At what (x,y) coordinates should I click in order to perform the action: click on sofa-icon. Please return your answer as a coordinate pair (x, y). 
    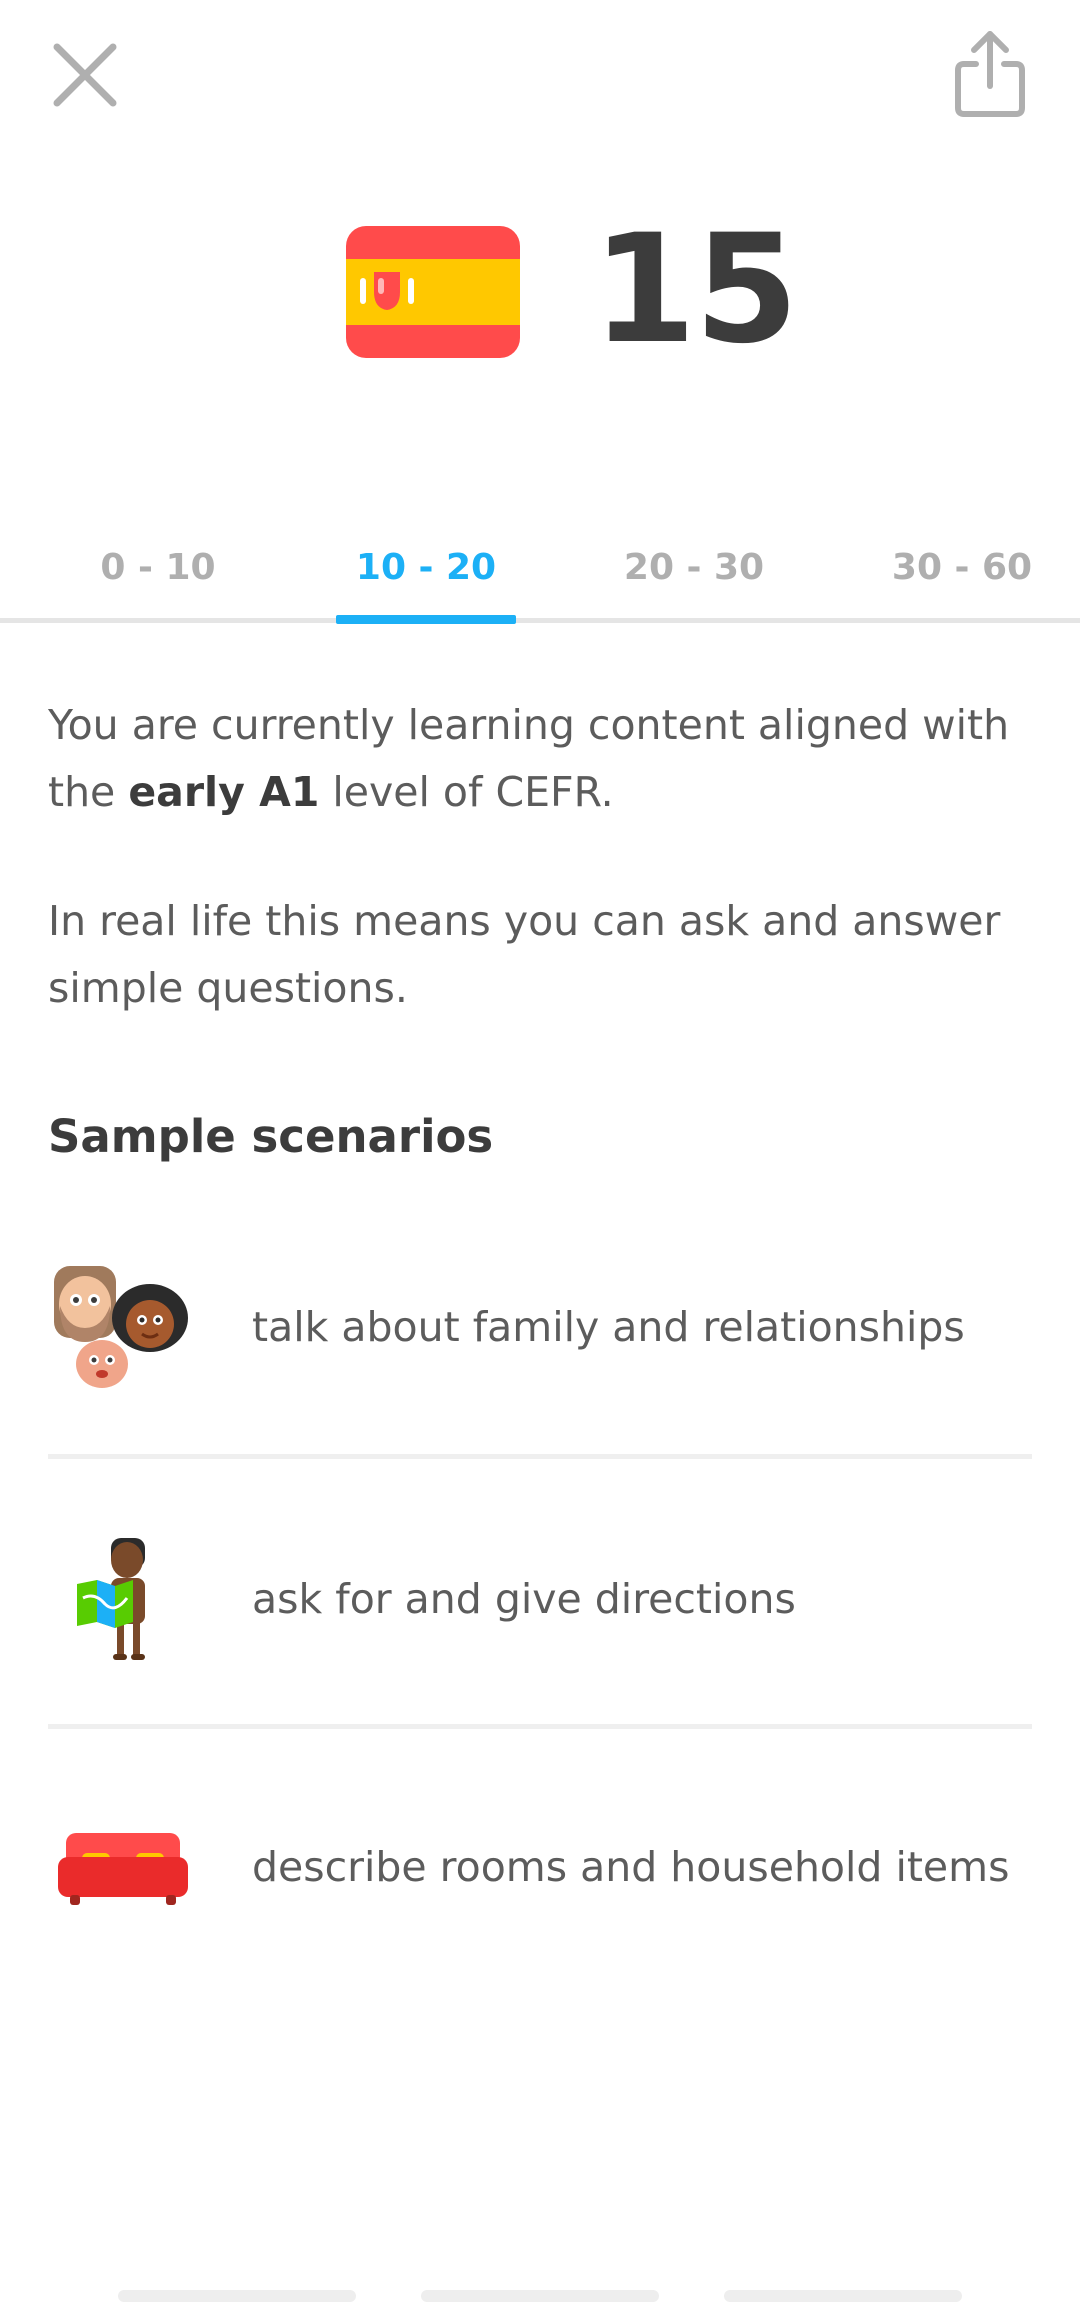
    Looking at the image, I should click on (123, 1867).